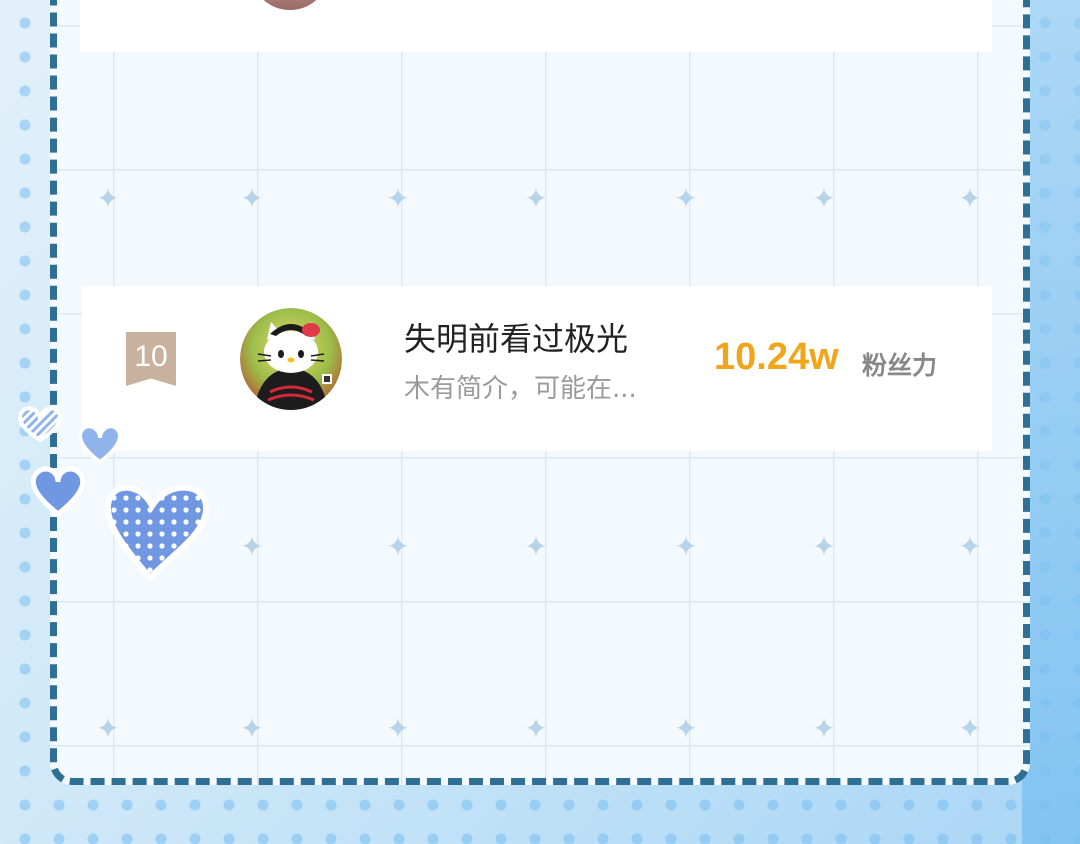 The height and width of the screenshot is (844, 1080). What do you see at coordinates (156, 533) in the screenshot?
I see `polka-dot-heart-icon` at bounding box center [156, 533].